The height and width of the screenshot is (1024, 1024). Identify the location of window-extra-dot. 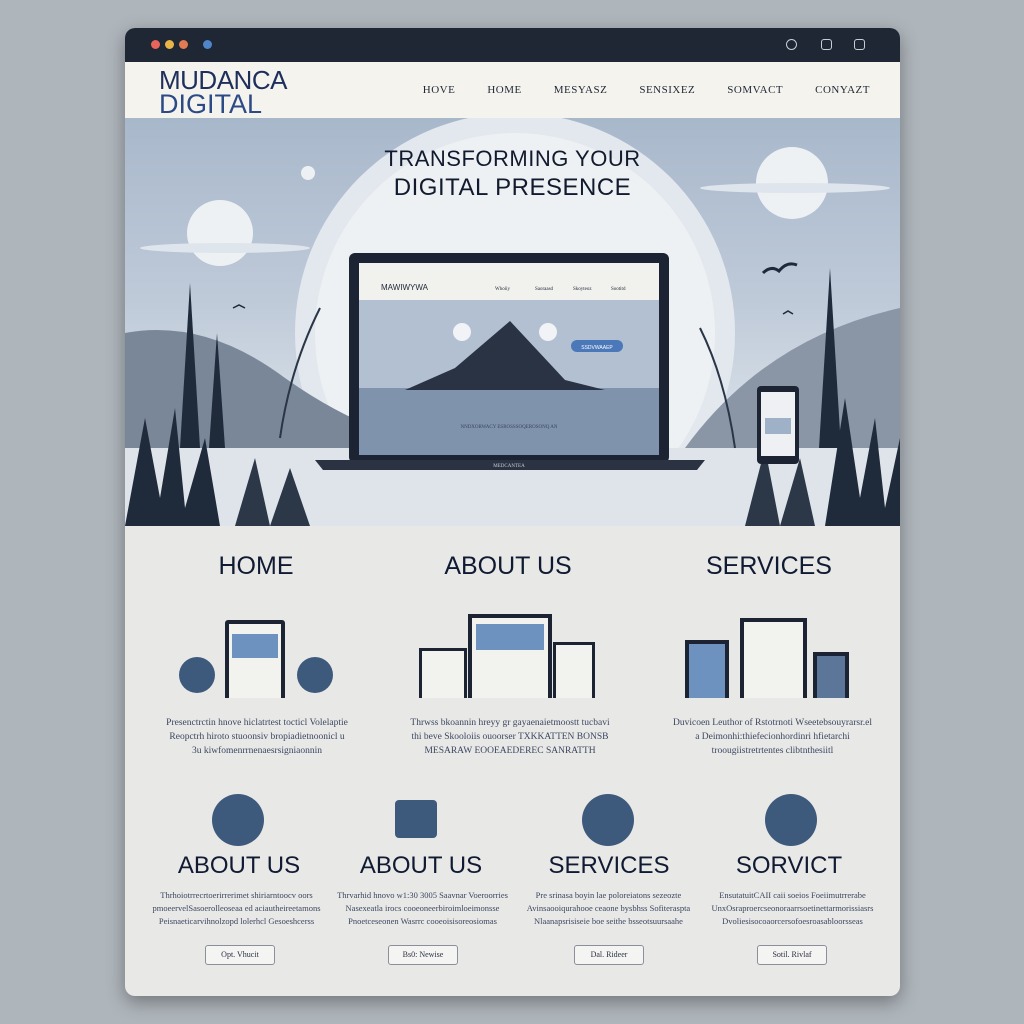
(207, 44).